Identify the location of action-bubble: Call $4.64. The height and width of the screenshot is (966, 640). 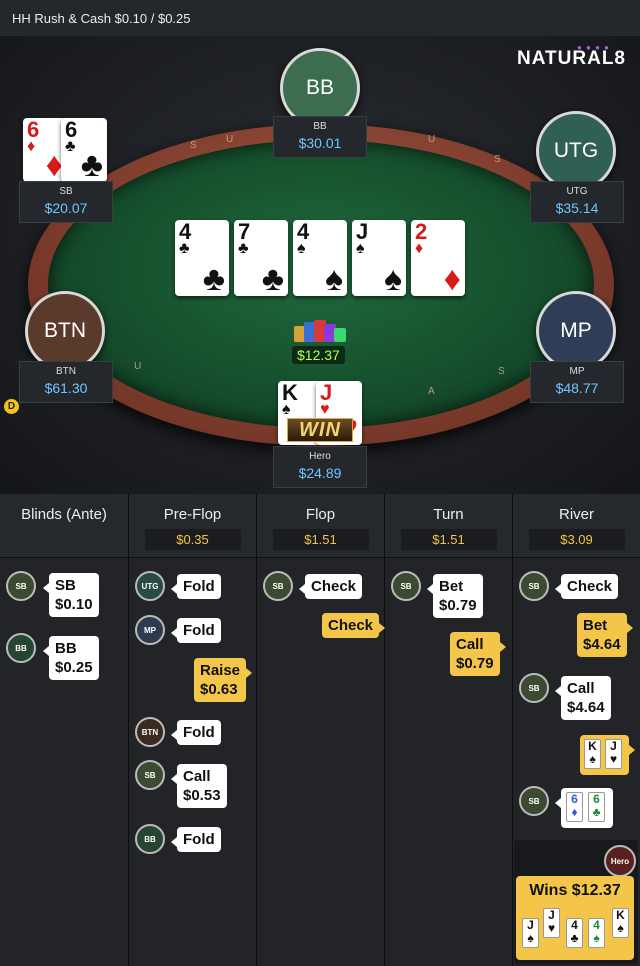
(583, 698).